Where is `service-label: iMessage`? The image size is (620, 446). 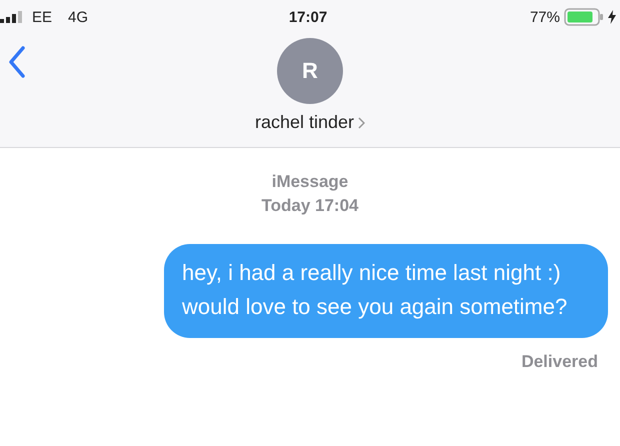
service-label: iMessage is located at coordinates (310, 182).